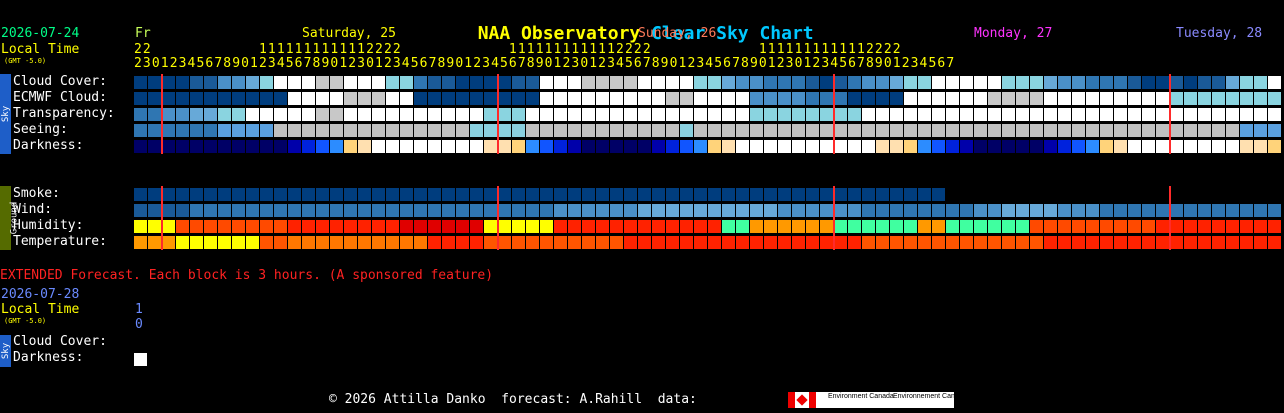 The height and width of the screenshot is (413, 1284). I want to click on row-label-cloud-cover: Cloud Cover:, so click(60, 82).